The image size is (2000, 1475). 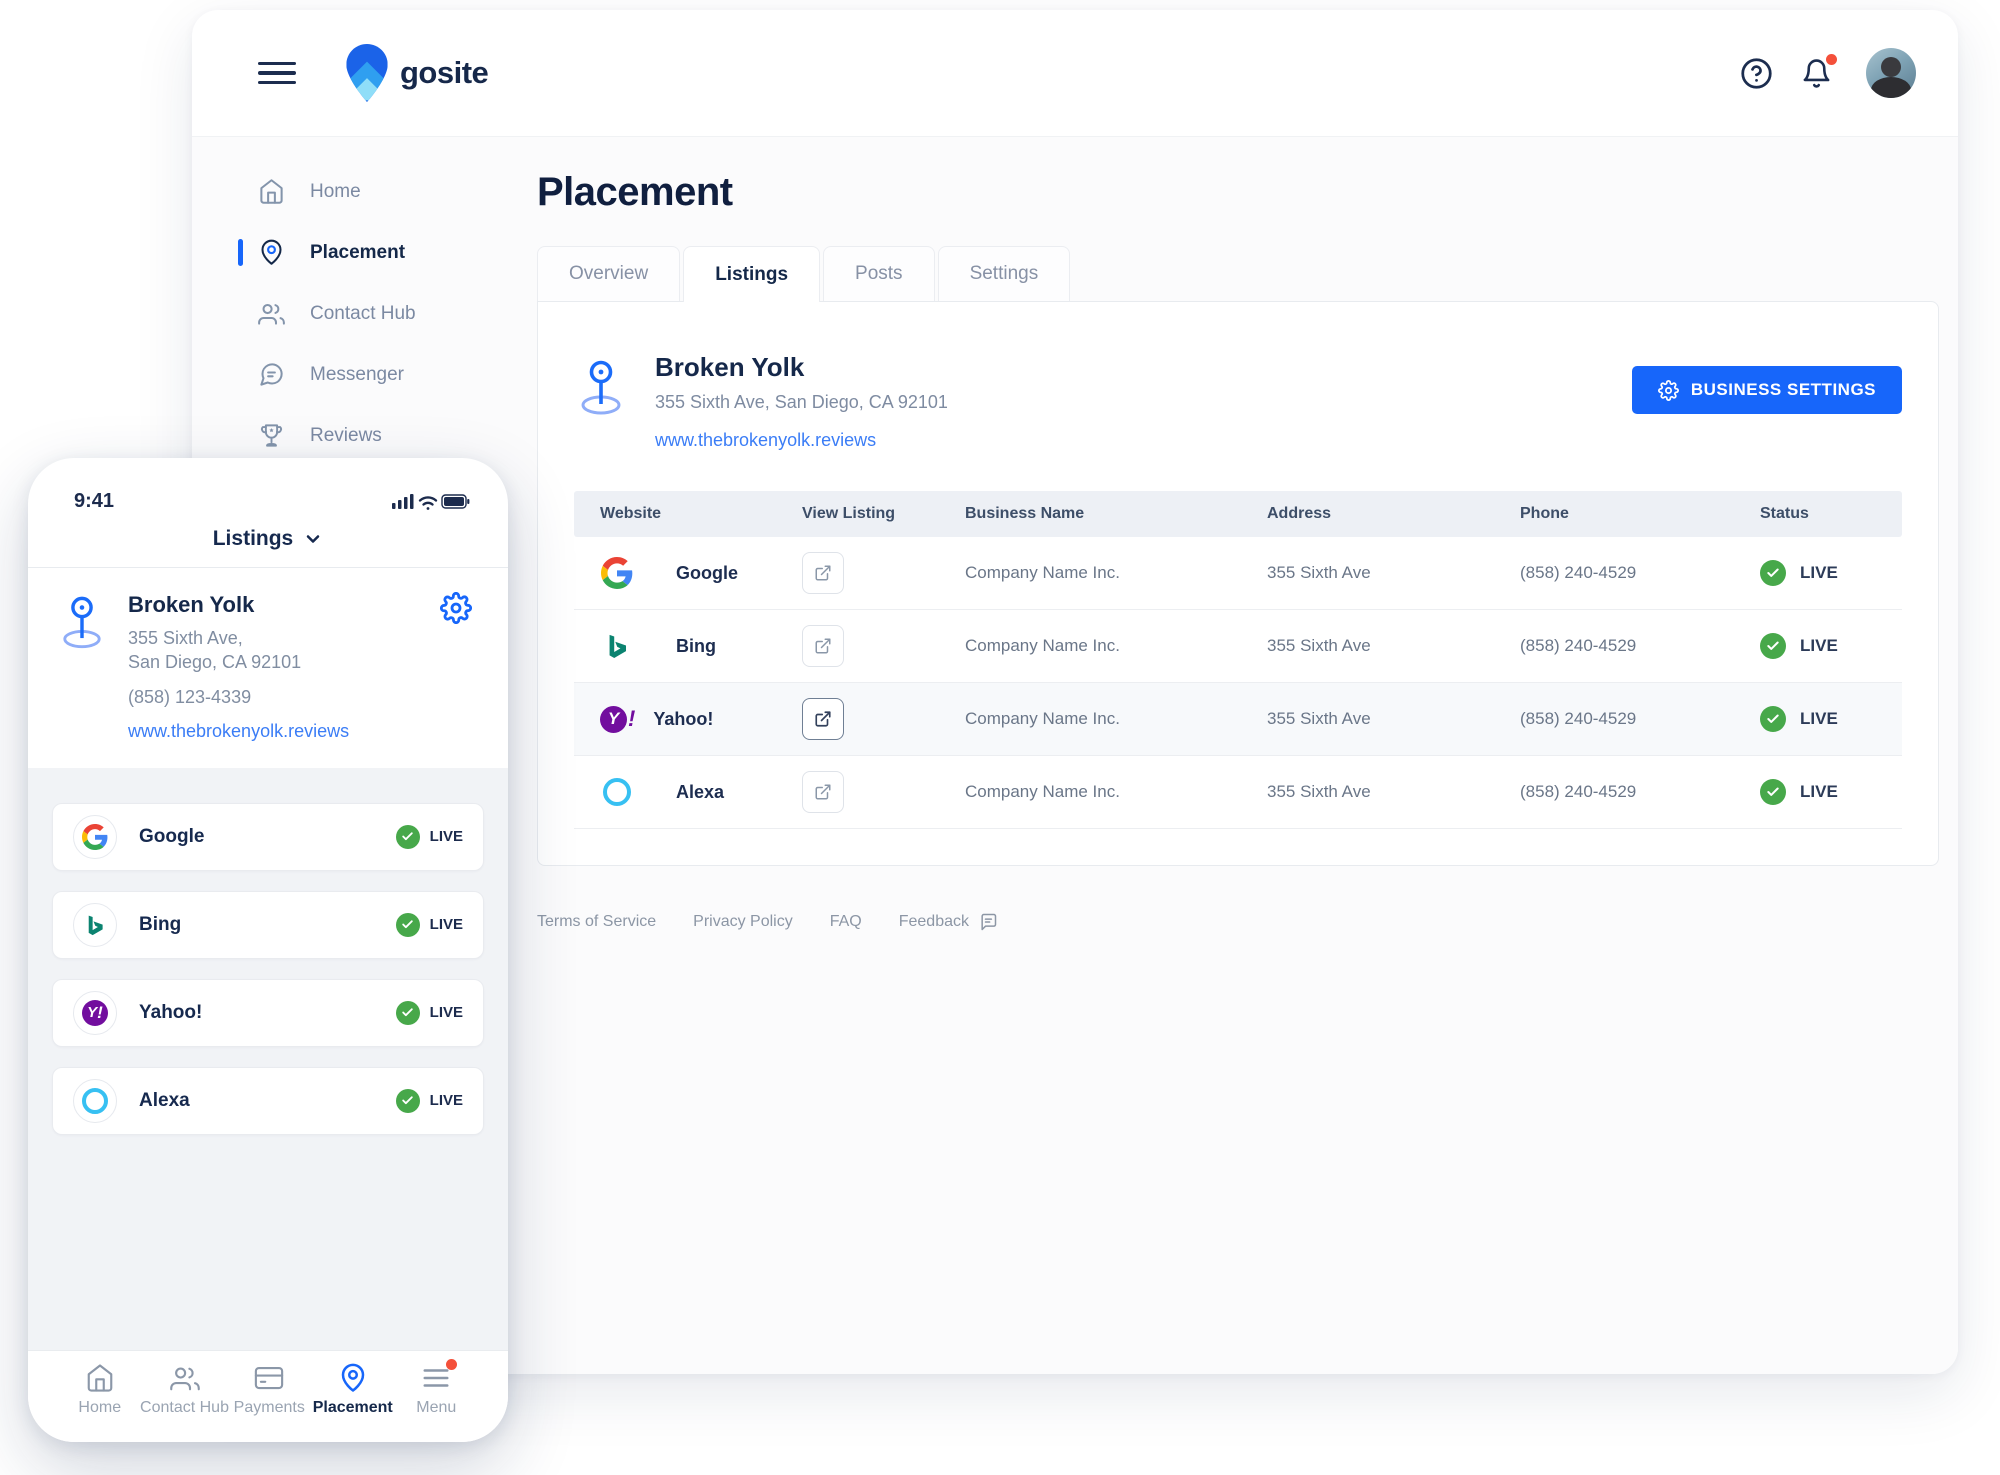 I want to click on sidebar-item-label: Home, so click(x=335, y=191).